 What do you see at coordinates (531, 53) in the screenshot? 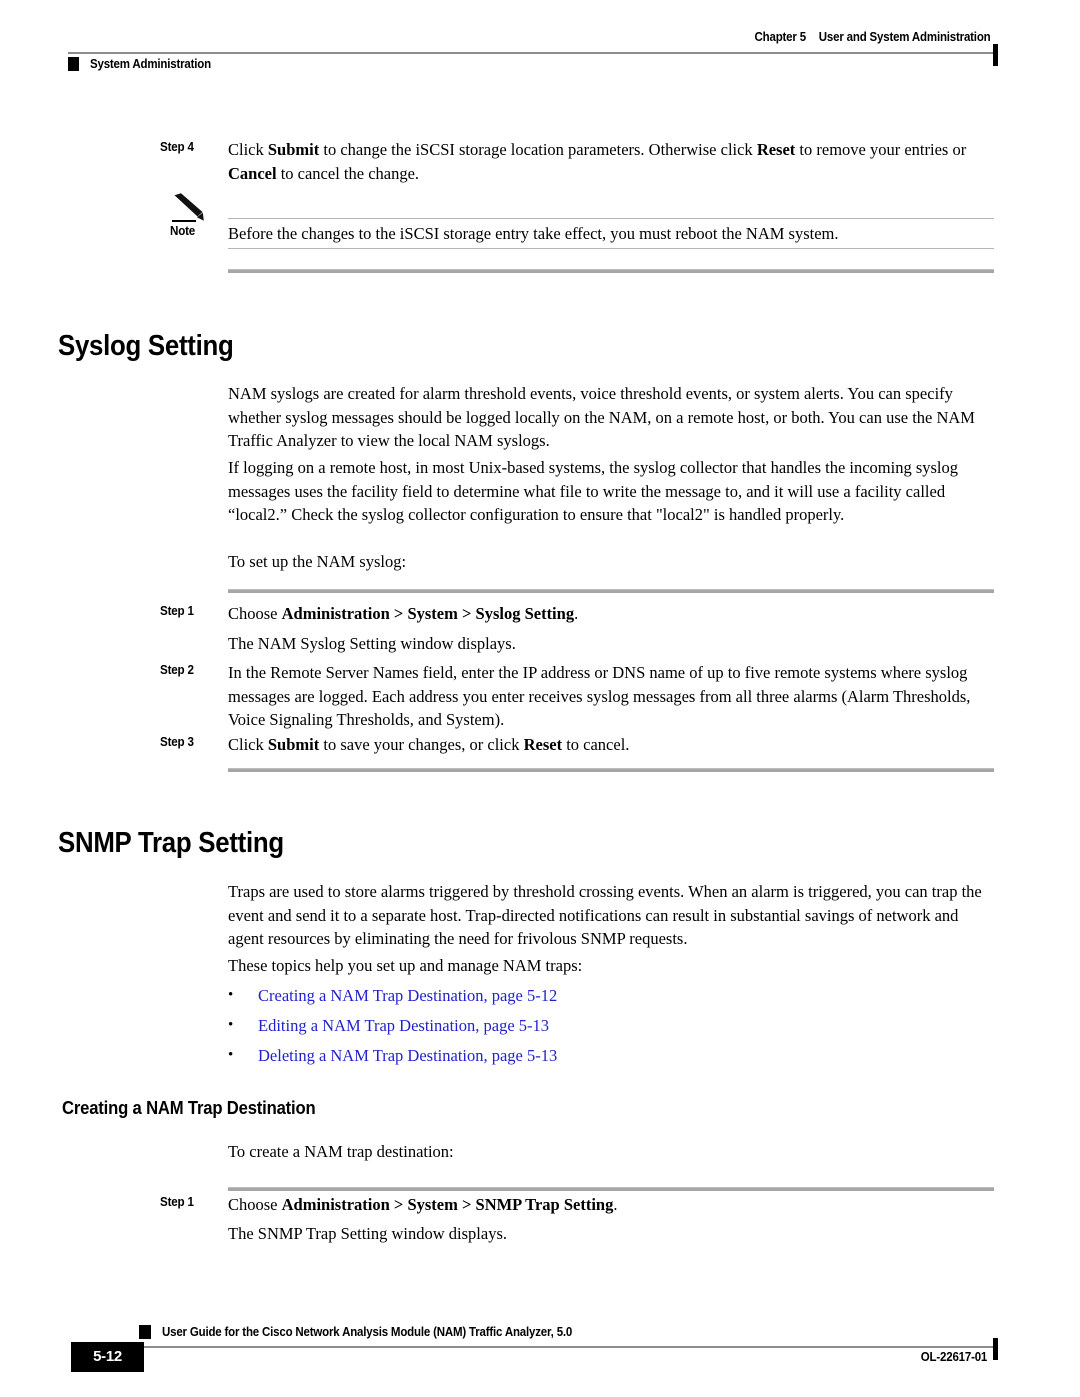
I see `header-rule` at bounding box center [531, 53].